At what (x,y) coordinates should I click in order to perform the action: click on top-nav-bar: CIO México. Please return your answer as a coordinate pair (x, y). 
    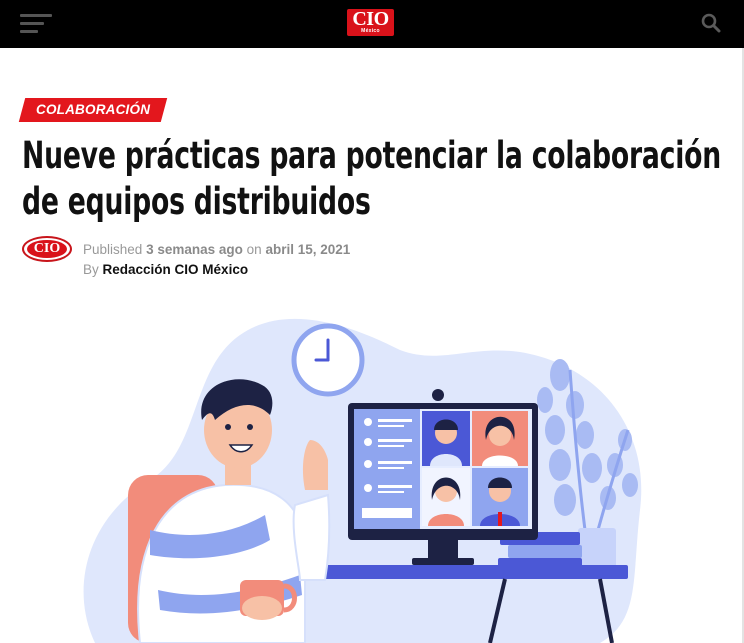
    Looking at the image, I should click on (372, 24).